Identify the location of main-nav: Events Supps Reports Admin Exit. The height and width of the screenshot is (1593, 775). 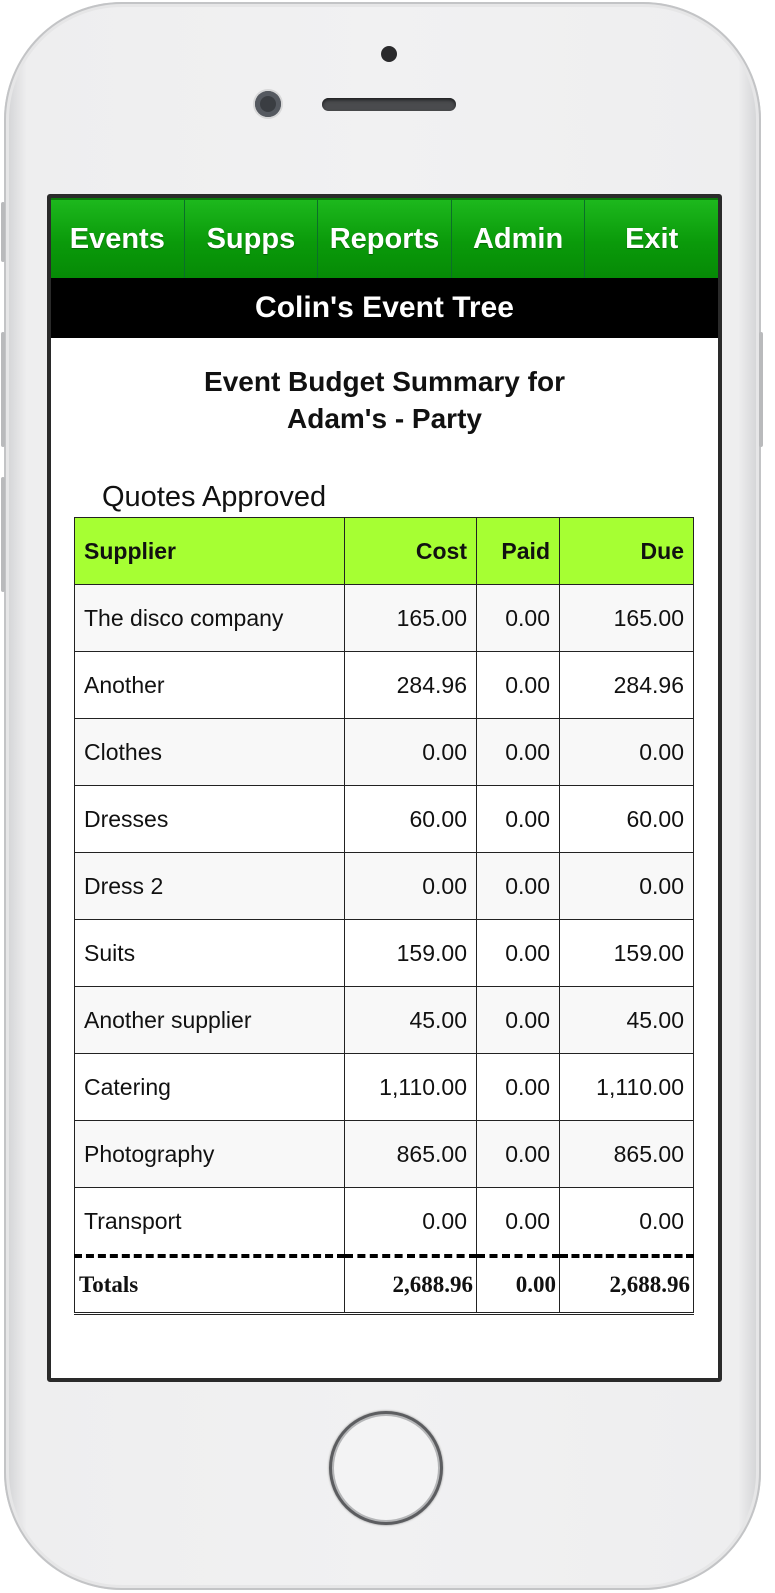
(384, 238).